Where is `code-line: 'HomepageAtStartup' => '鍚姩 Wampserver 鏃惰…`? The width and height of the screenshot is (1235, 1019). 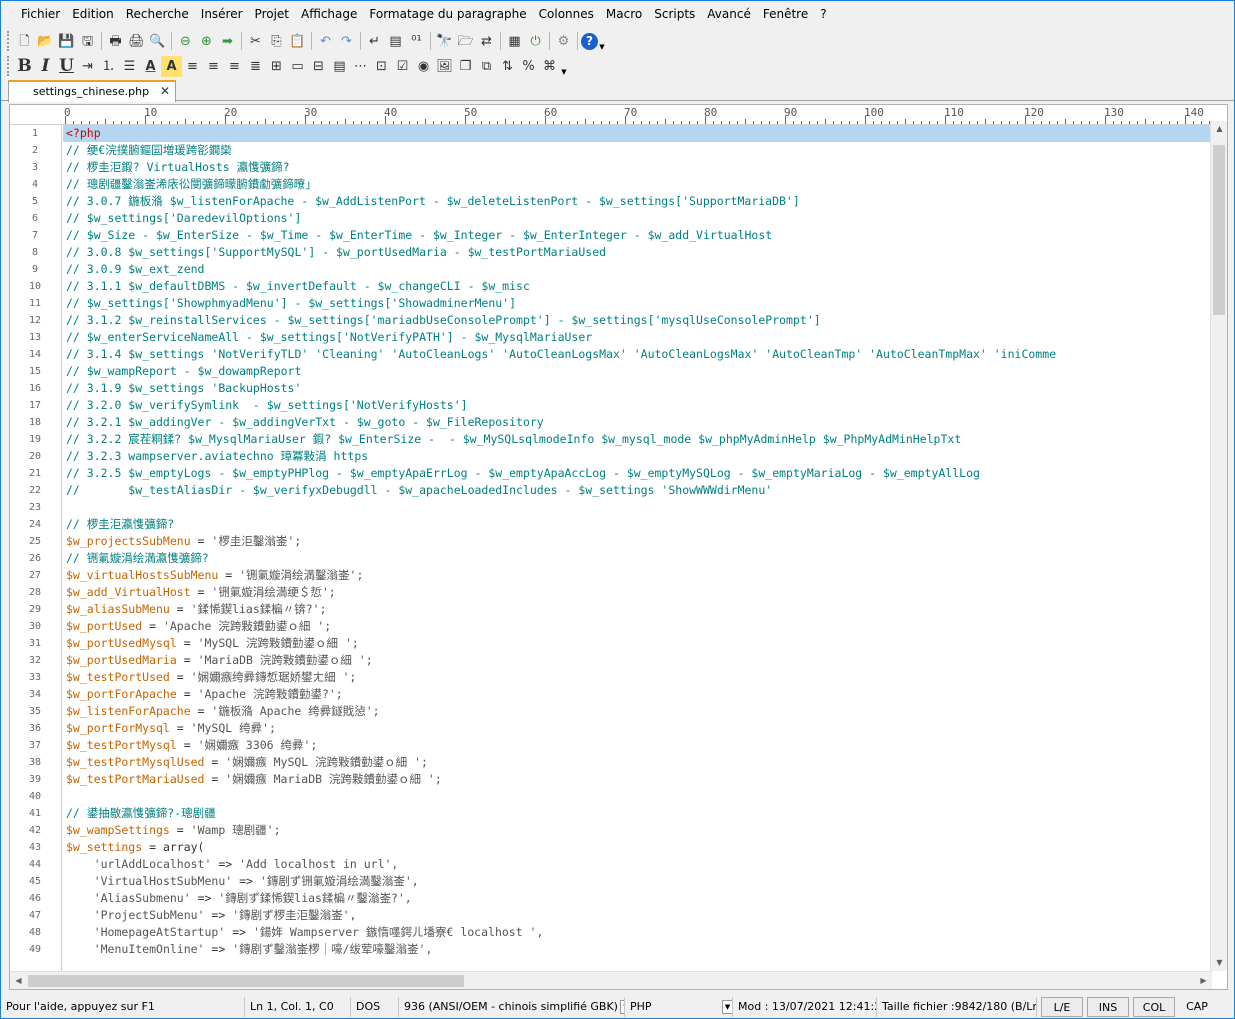
code-line: 'HomepageAtStartup' => '鍚姩 Wampserver 鏃惰… is located at coordinates (637, 932).